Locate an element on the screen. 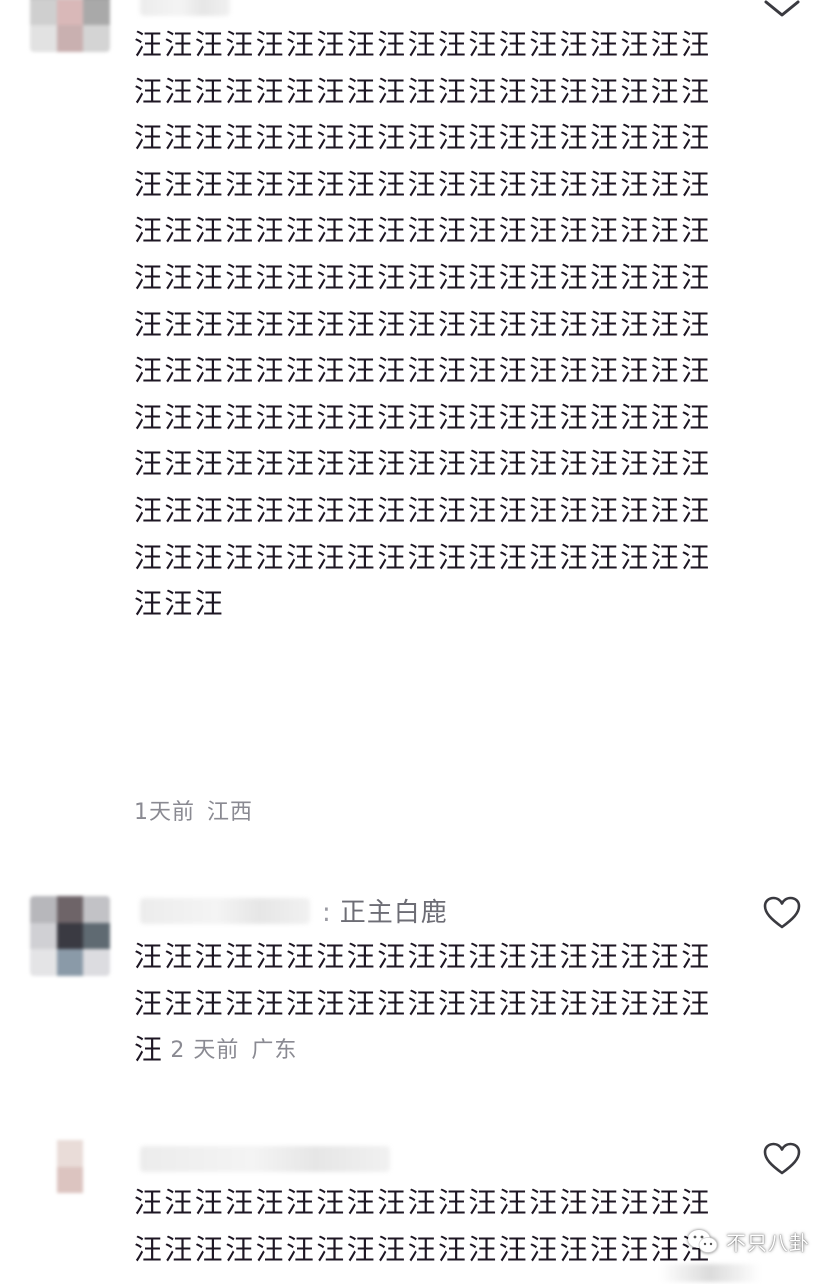  watermark: 不只八卦 is located at coordinates (748, 1241).